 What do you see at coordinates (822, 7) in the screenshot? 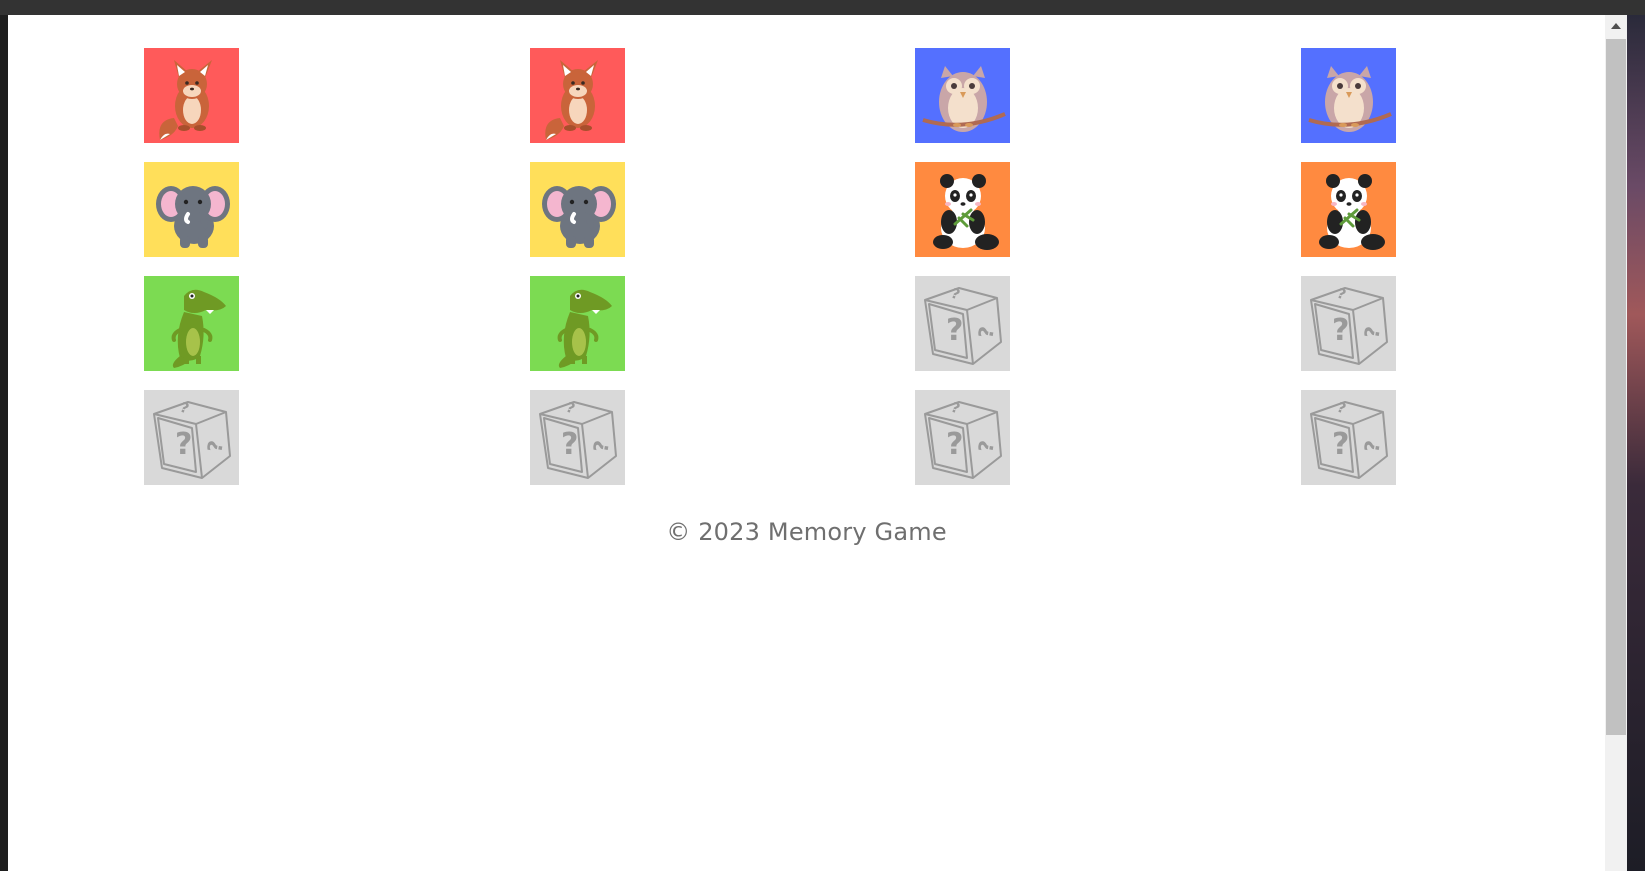
I see `browser-top-bar` at bounding box center [822, 7].